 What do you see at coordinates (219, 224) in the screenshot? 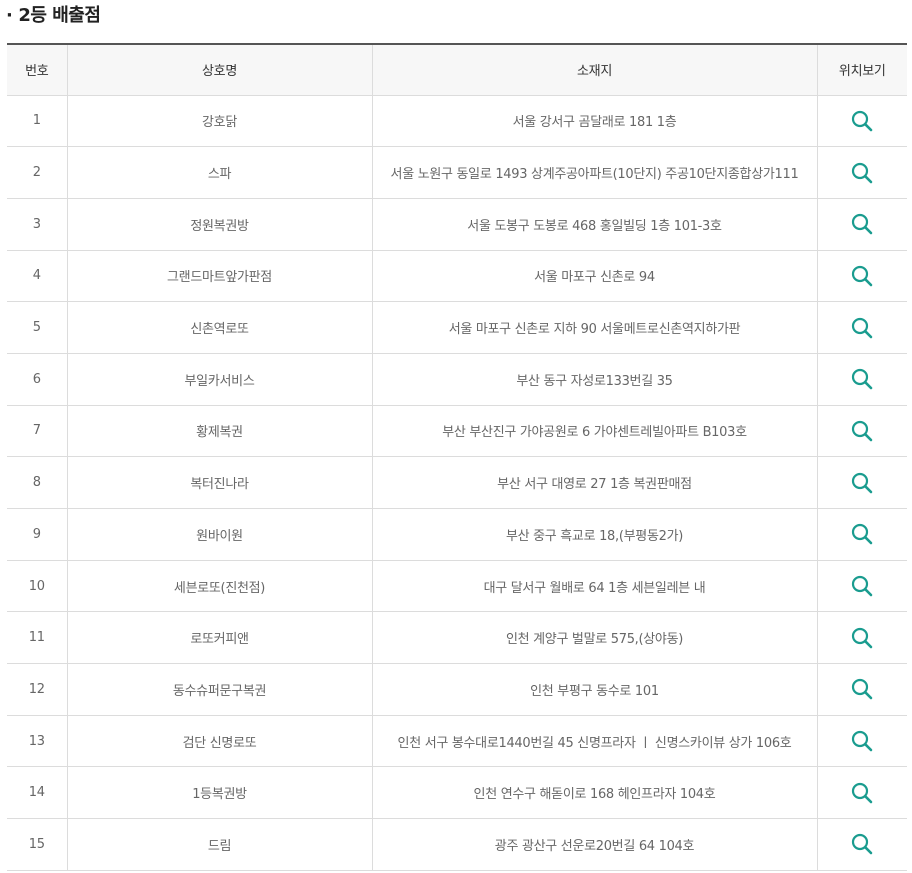
I see `store-name: 정원복권방` at bounding box center [219, 224].